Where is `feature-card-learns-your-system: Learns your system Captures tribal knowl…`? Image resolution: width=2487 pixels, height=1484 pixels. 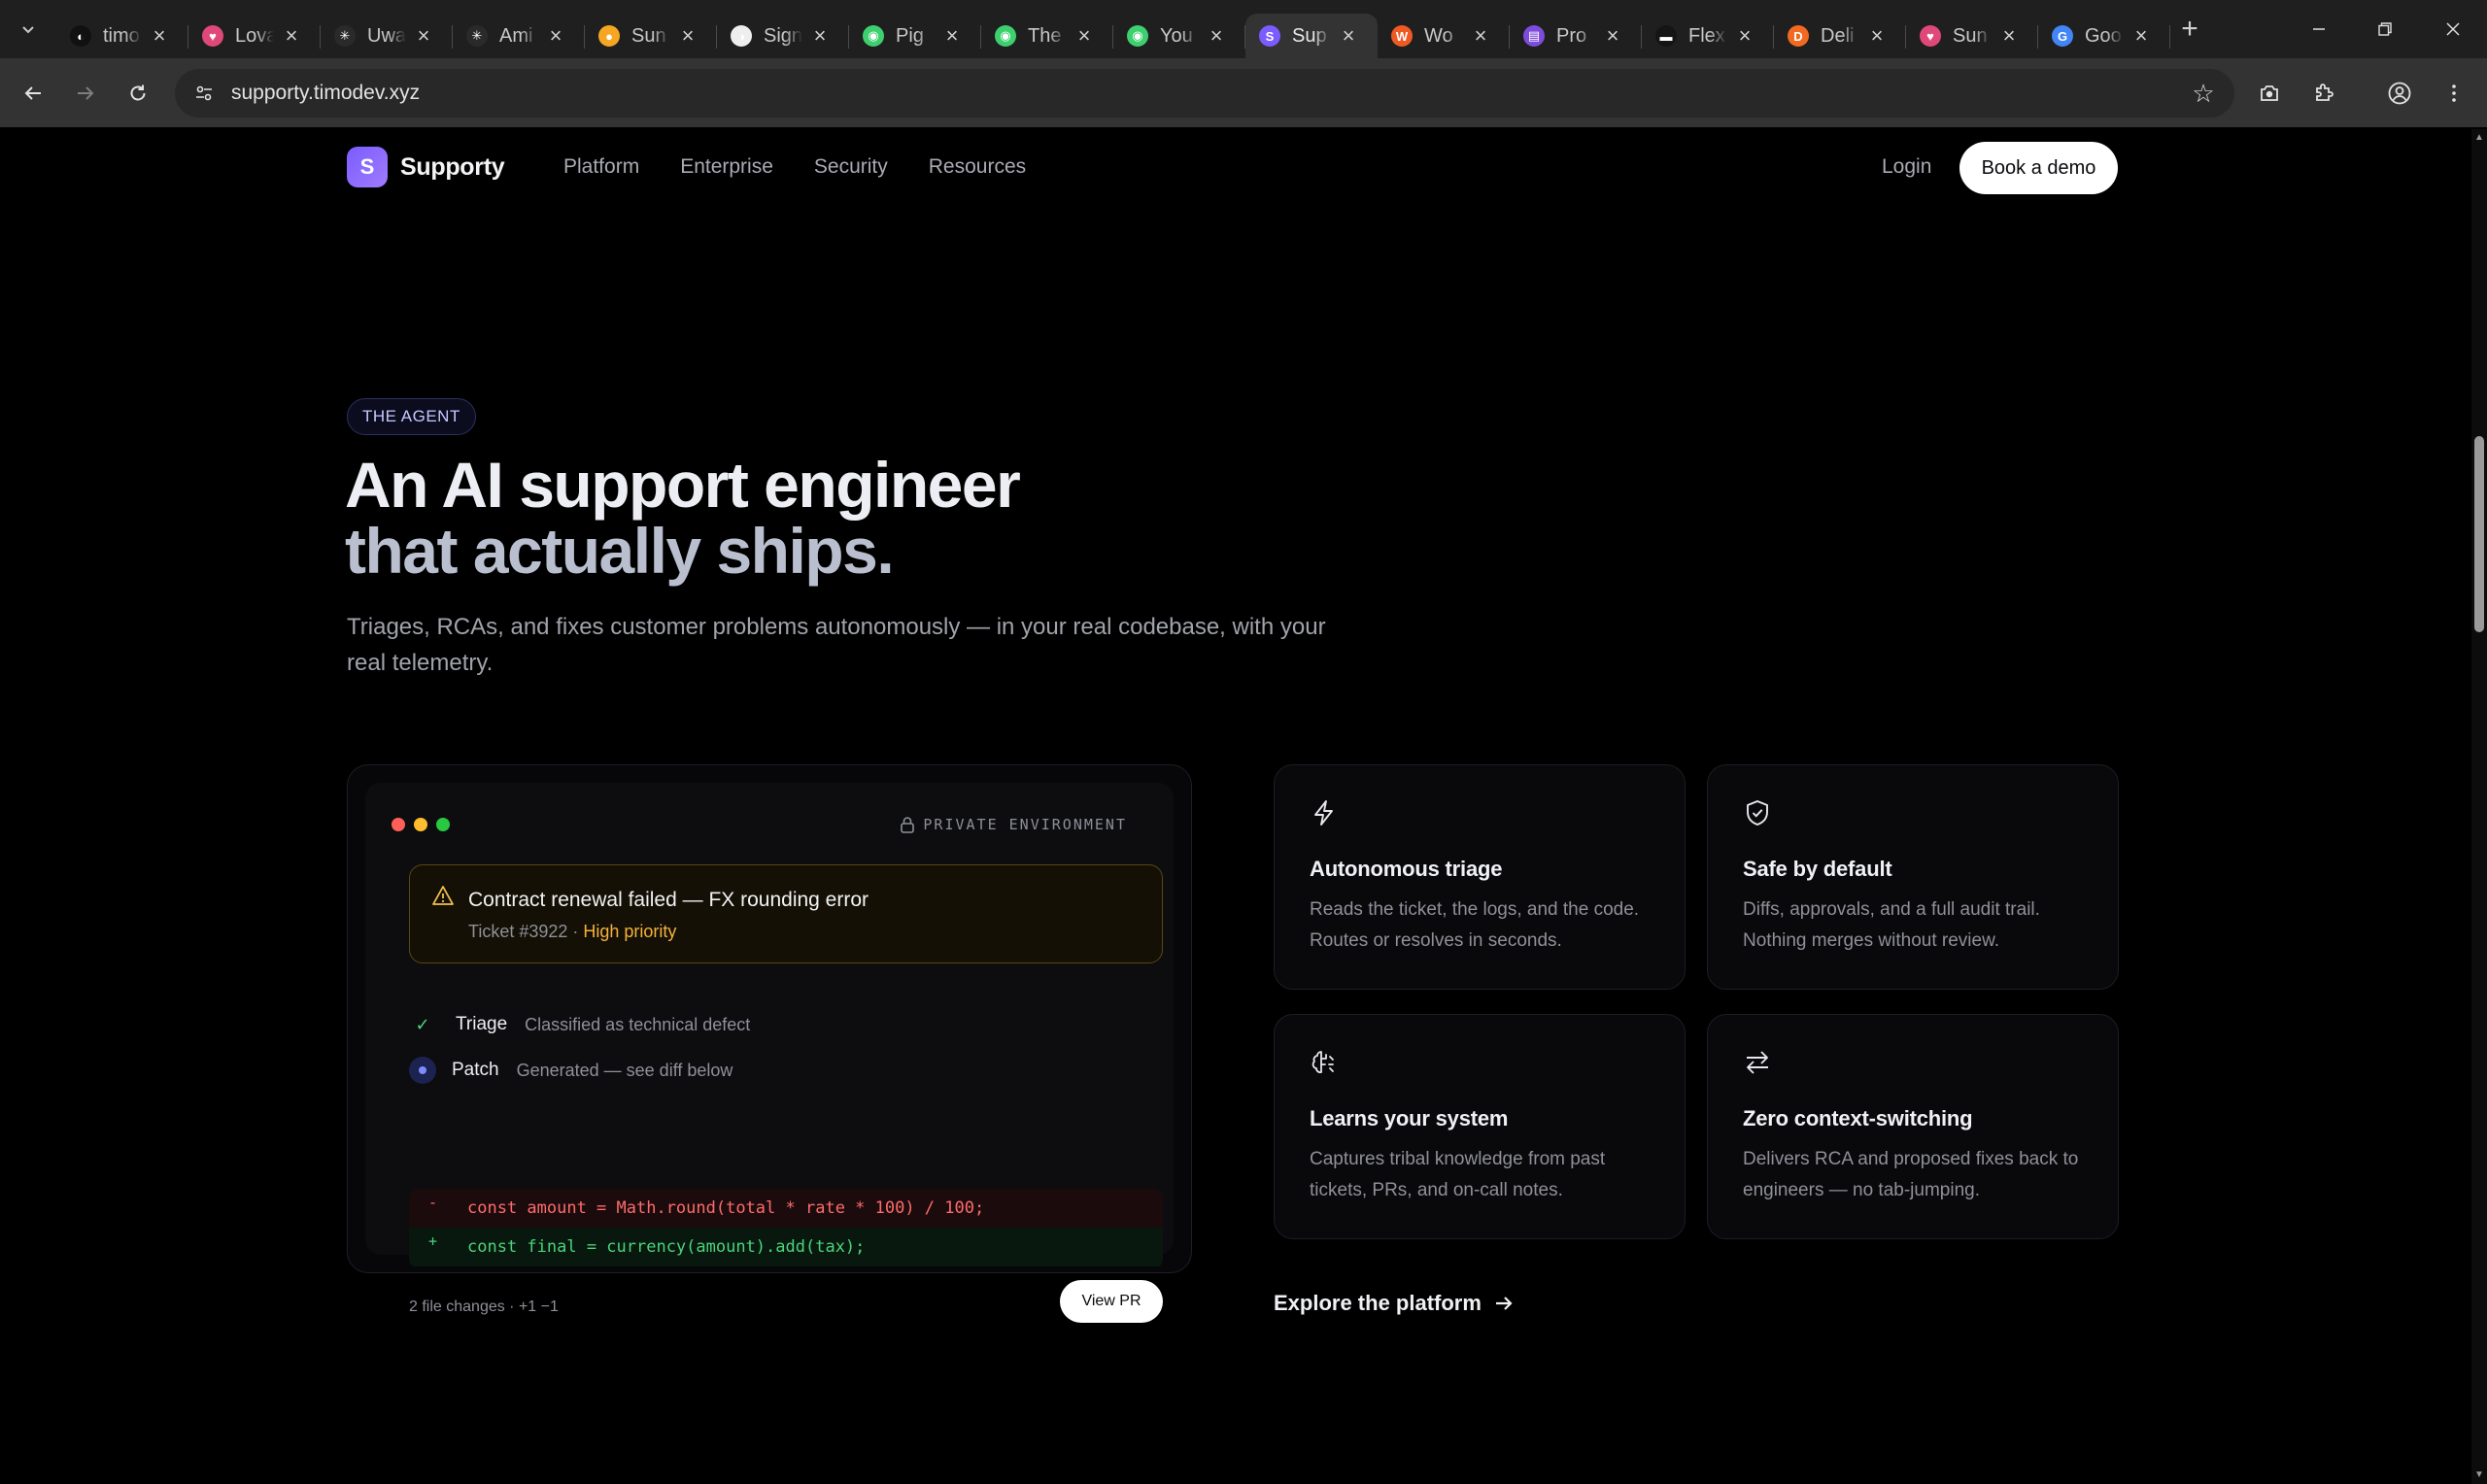 feature-card-learns-your-system: Learns your system Captures tribal knowl… is located at coordinates (1480, 1126).